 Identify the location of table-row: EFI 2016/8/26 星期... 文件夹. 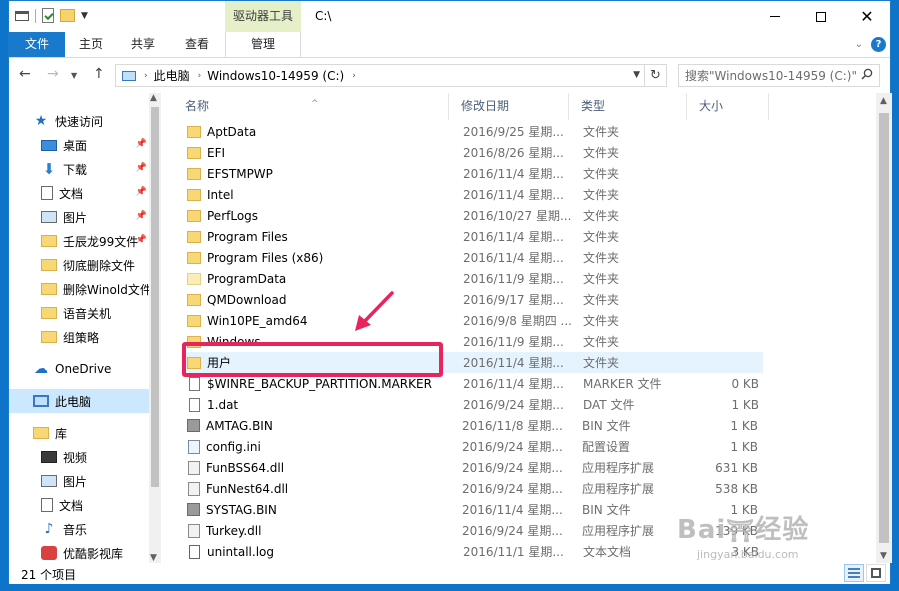
(474, 152).